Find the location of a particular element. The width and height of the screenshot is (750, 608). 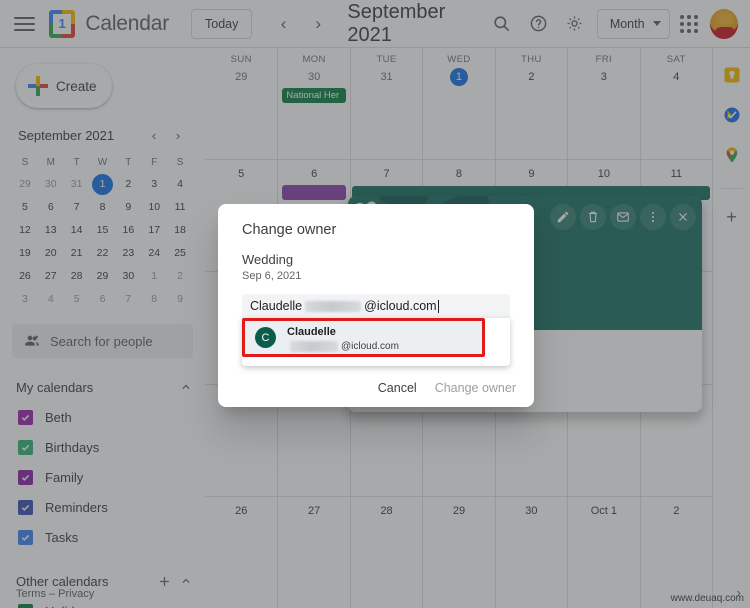

add-other-calendar-icon is located at coordinates (164, 581).